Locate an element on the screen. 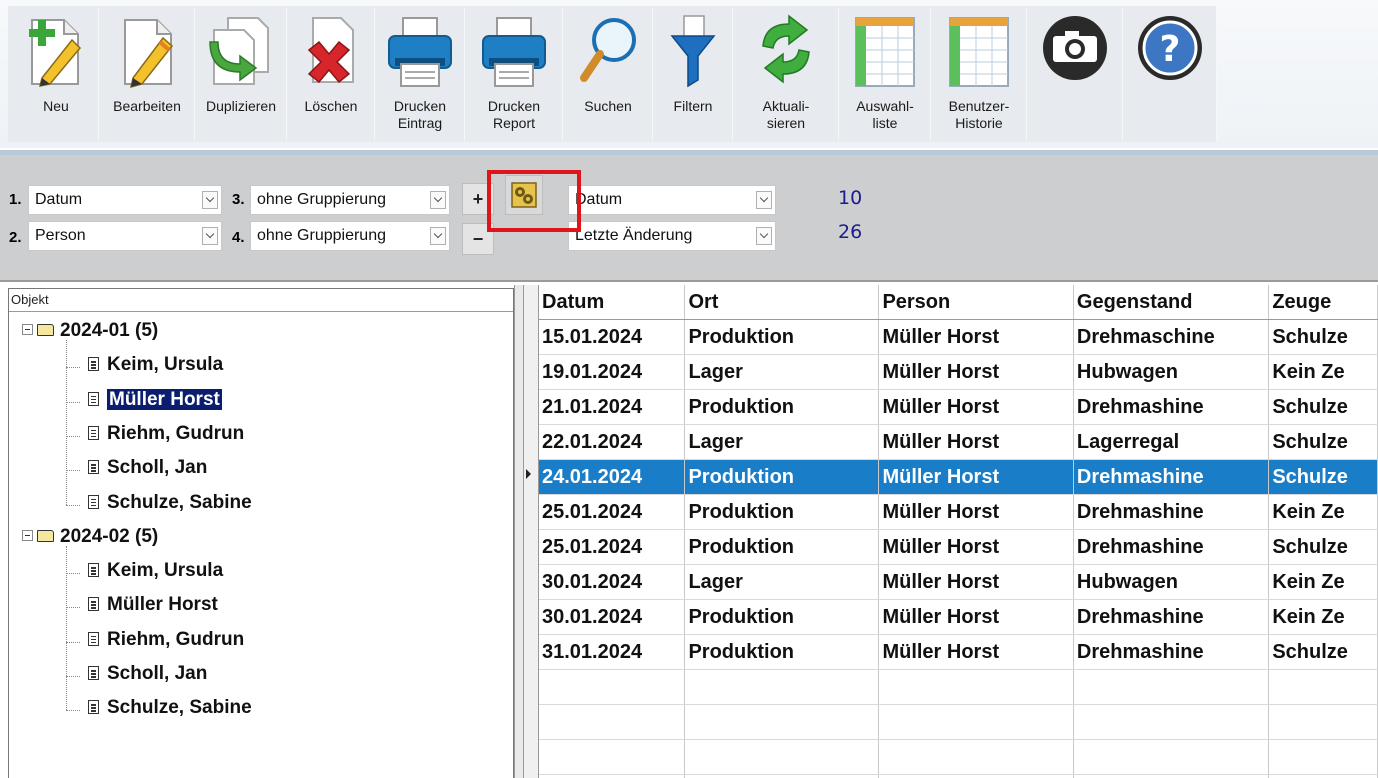 Image resolution: width=1378 pixels, height=778 pixels. pane-splitter is located at coordinates (519, 531).